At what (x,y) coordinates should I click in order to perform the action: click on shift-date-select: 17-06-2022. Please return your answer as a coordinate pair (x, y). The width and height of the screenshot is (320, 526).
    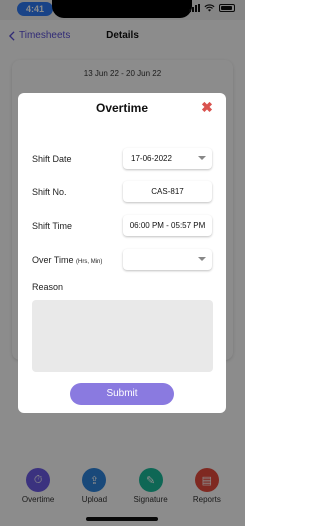
    Looking at the image, I should click on (167, 158).